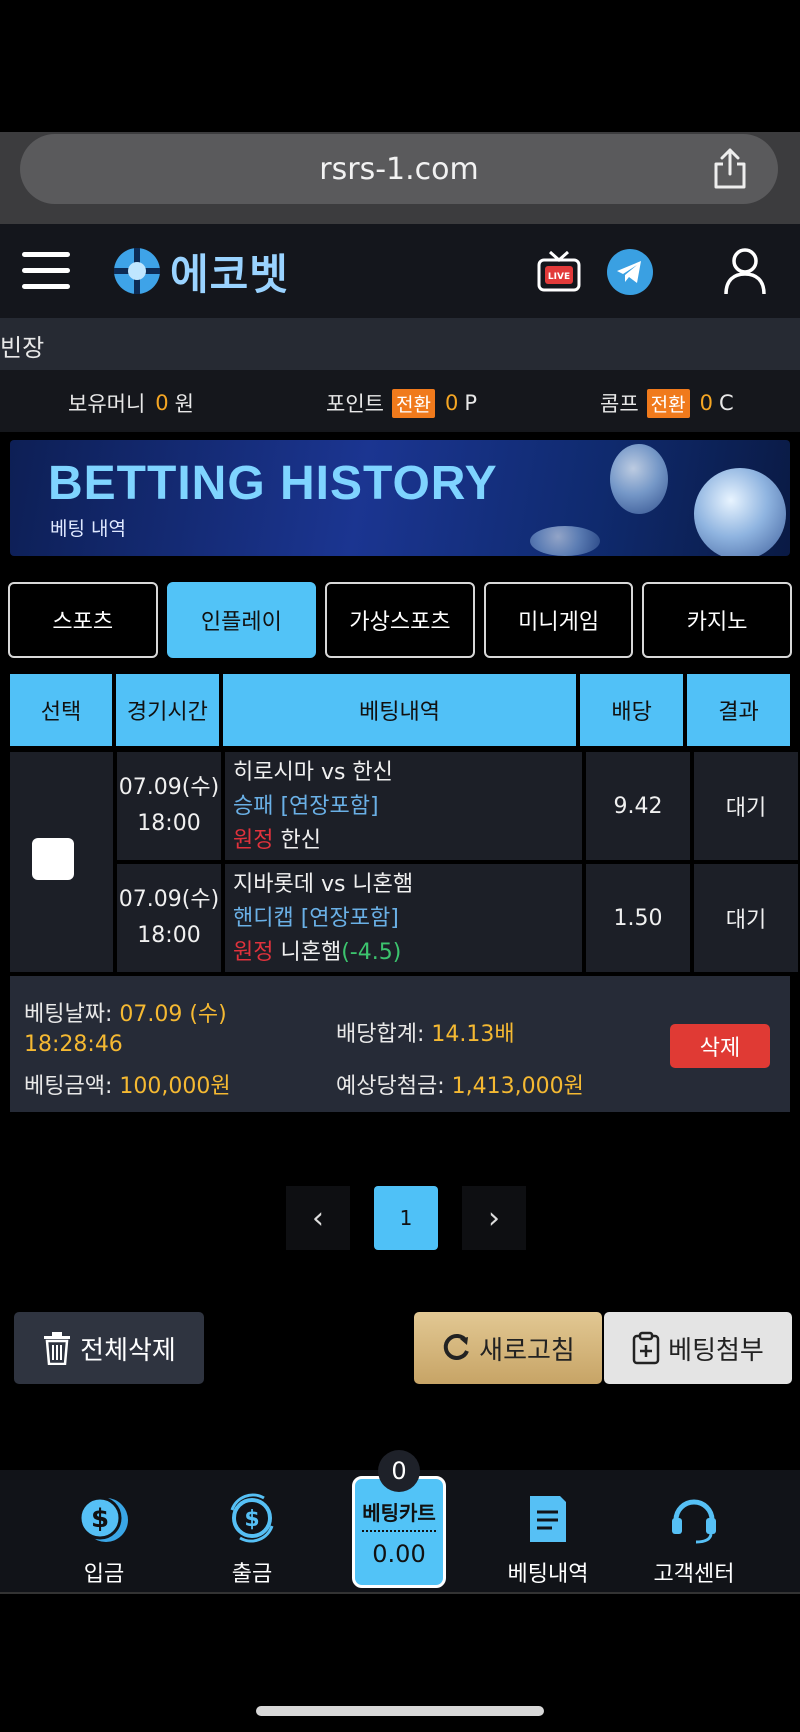  What do you see at coordinates (425, 1032) in the screenshot?
I see `odds-total: 배당합계: 14.13배` at bounding box center [425, 1032].